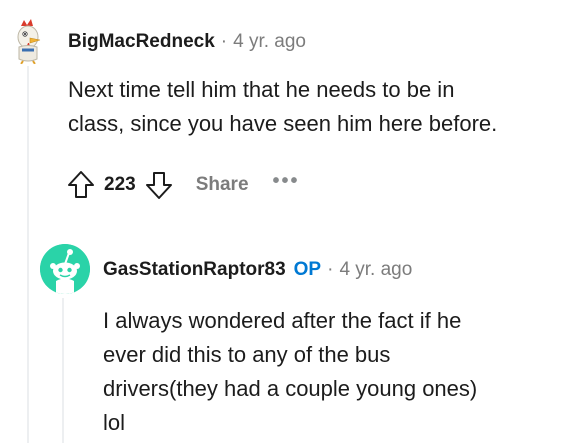 Image resolution: width=572 pixels, height=443 pixels. Describe the element at coordinates (65, 269) in the screenshot. I see `snoo-avatar-icon` at that location.